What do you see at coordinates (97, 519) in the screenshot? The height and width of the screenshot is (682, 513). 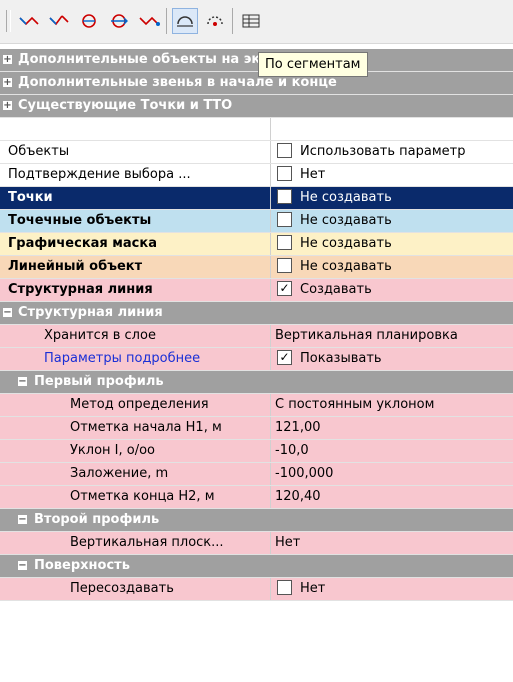 I see `category-label: Второй профиль` at bounding box center [97, 519].